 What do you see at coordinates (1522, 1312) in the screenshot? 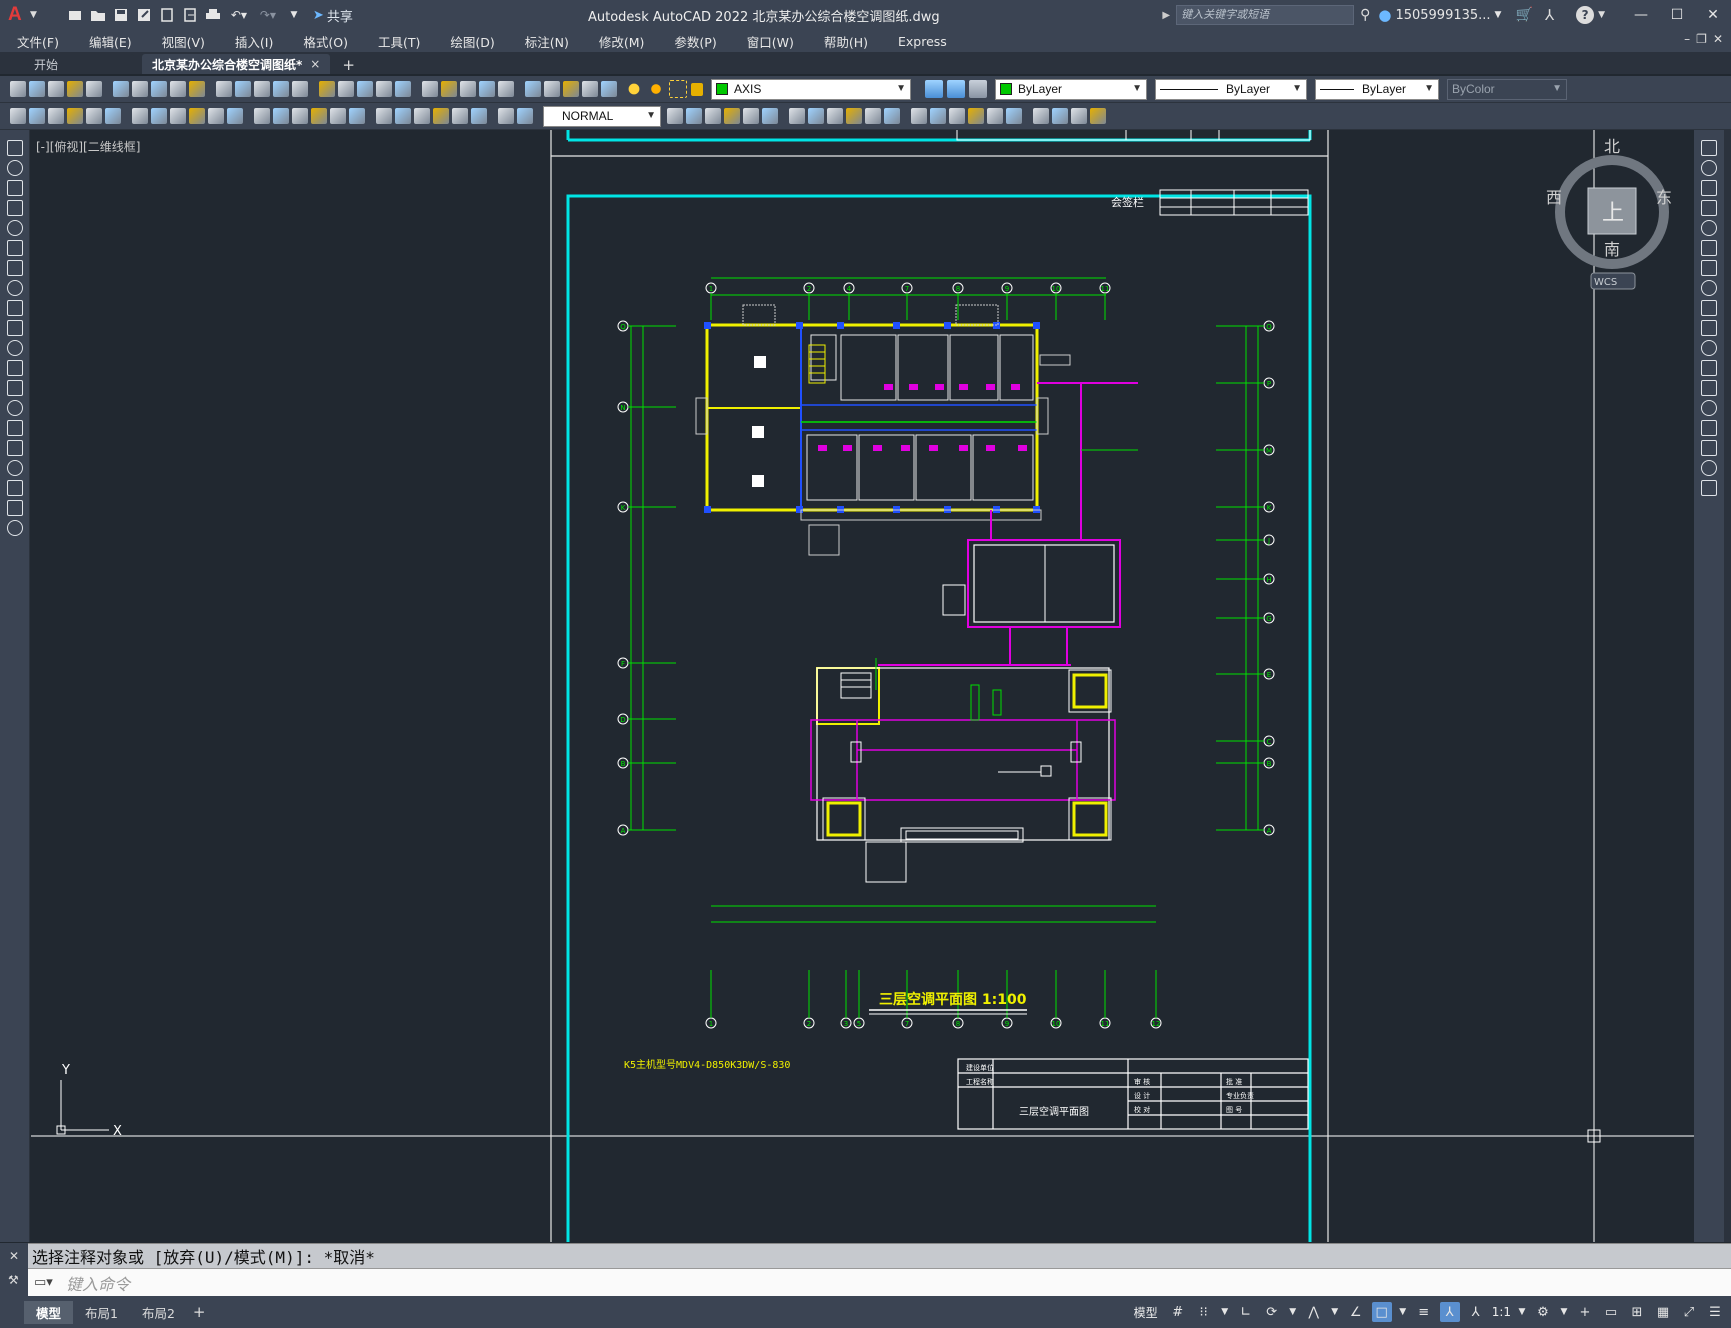
I see `scale-menu-icon: ▼` at bounding box center [1522, 1312].